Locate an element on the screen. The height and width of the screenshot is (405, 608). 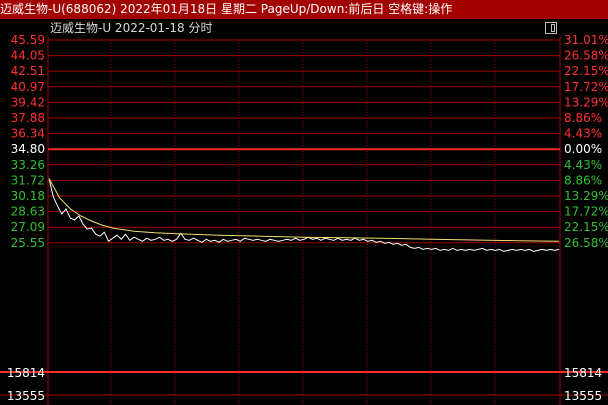
y-tick-left: 39.42 is located at coordinates (28, 102).